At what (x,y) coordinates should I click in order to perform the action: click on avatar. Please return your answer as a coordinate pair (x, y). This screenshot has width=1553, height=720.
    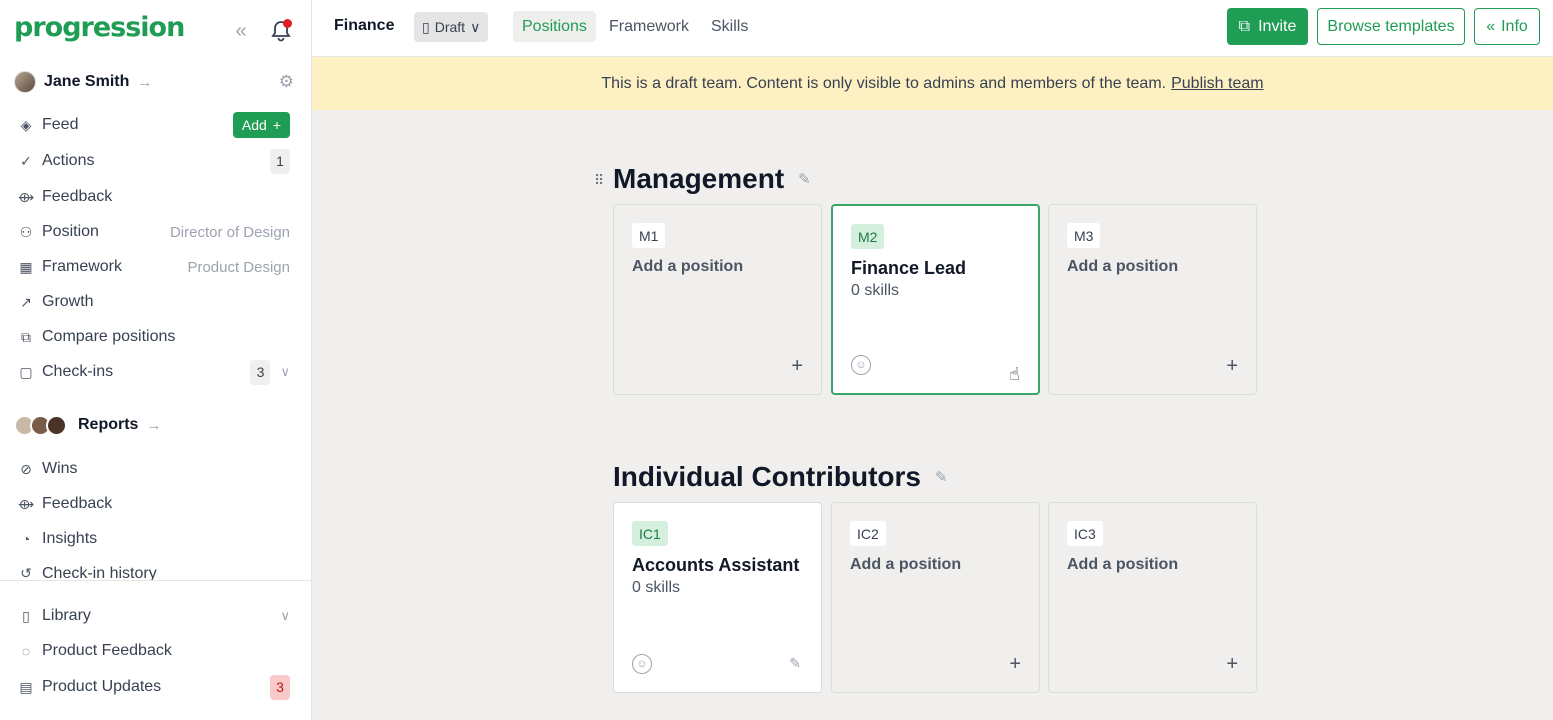
    Looking at the image, I should click on (56, 425).